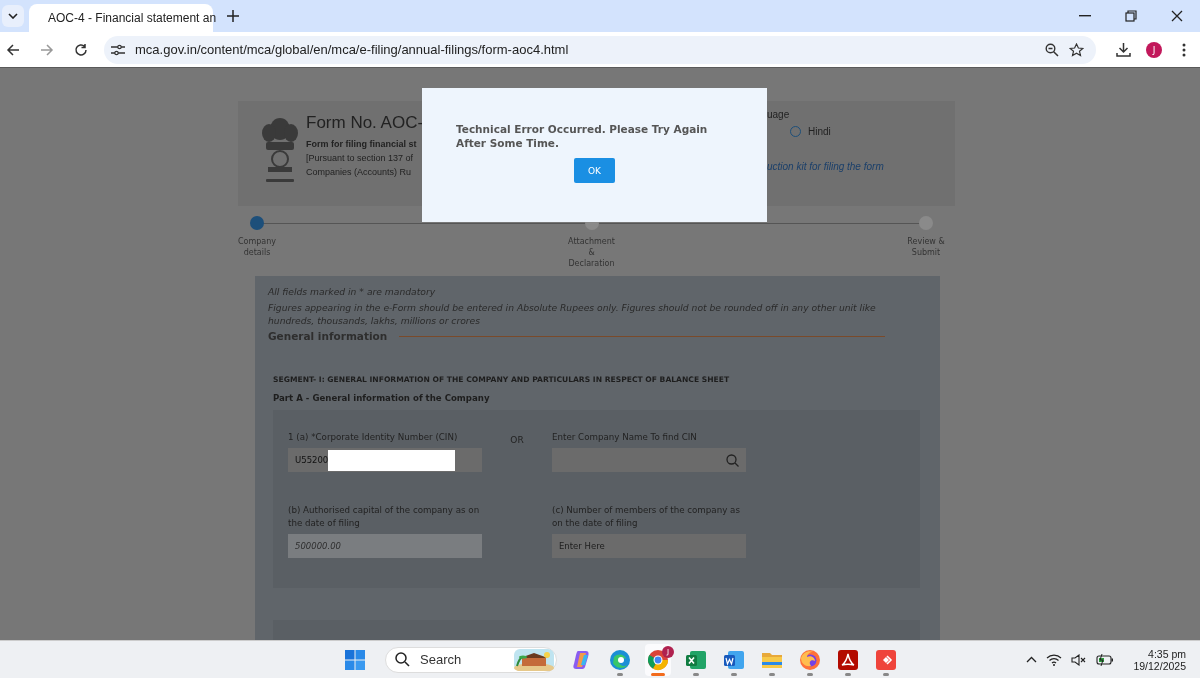  Describe the element at coordinates (1052, 49) in the screenshot. I see `zoom-out-icon` at that location.